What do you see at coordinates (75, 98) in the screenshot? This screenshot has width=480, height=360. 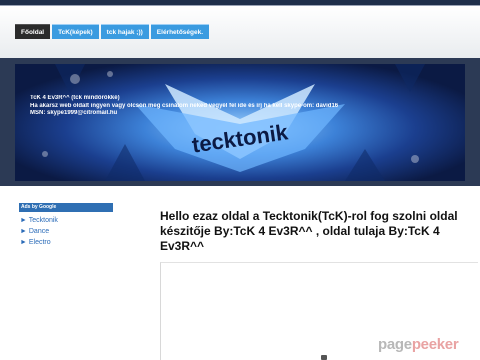 I see `banner-line-1: TcK 4 Ev3R^^ (tck mindörökké)` at bounding box center [75, 98].